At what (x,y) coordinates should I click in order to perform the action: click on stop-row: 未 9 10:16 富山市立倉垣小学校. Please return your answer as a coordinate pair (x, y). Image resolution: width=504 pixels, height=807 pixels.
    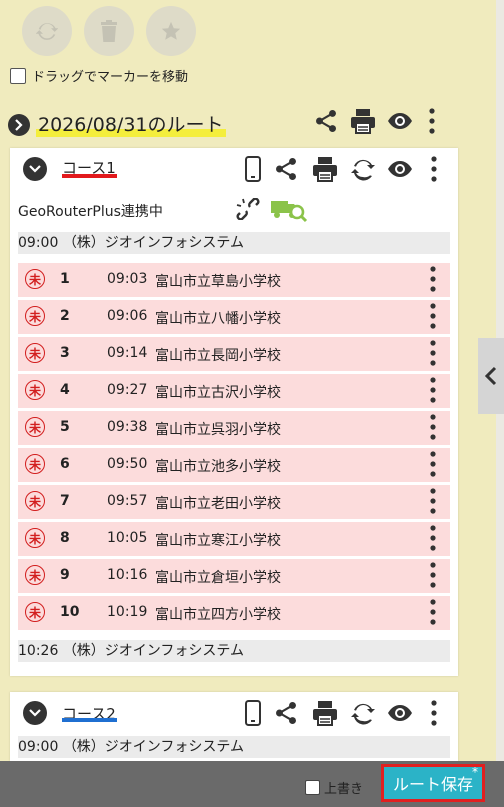
    Looking at the image, I should click on (234, 576).